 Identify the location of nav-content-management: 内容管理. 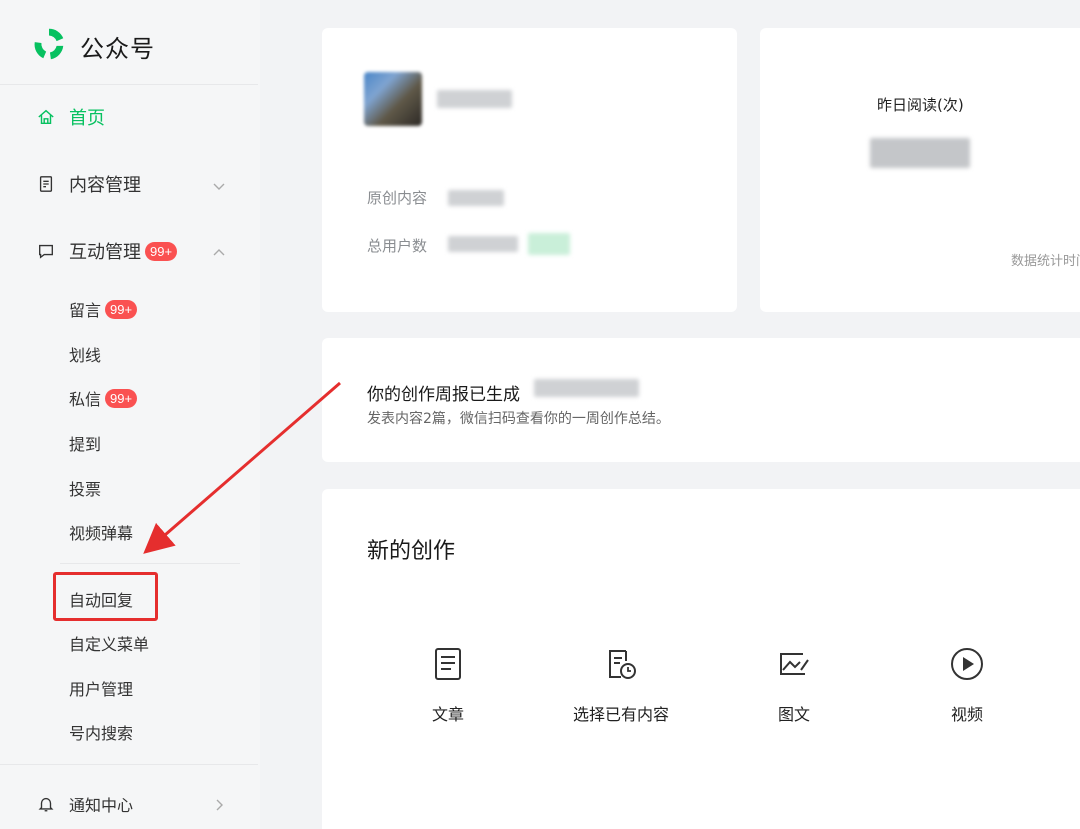
(131, 184).